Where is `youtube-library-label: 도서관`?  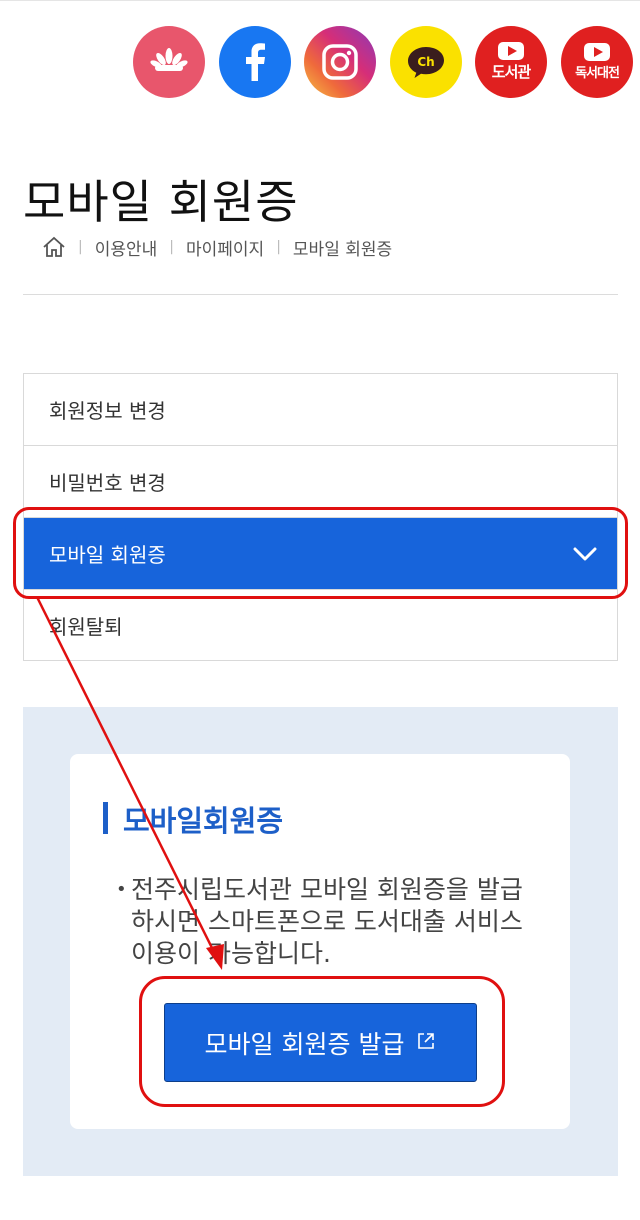 youtube-library-label: 도서관 is located at coordinates (511, 72).